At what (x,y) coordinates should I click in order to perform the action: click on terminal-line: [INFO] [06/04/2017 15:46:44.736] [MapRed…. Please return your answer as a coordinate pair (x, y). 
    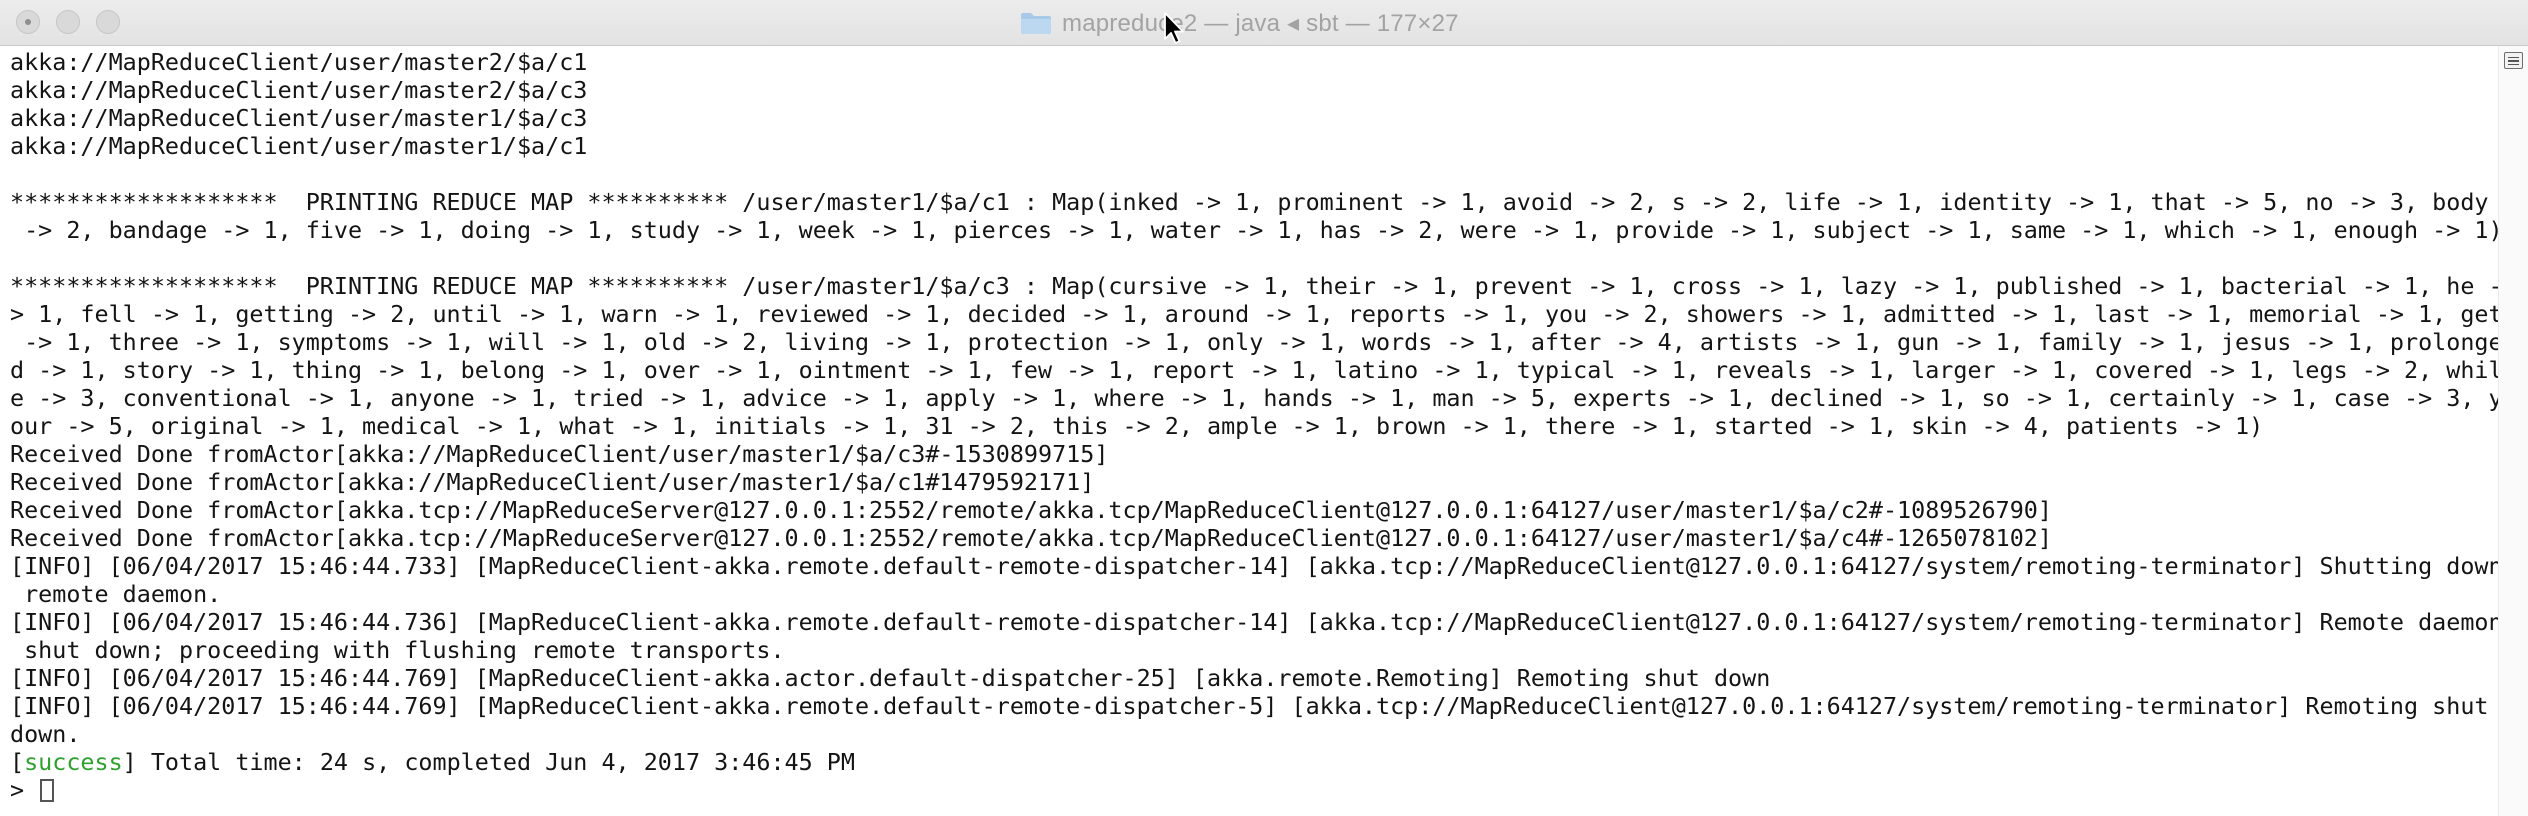
    Looking at the image, I should click on (1254, 622).